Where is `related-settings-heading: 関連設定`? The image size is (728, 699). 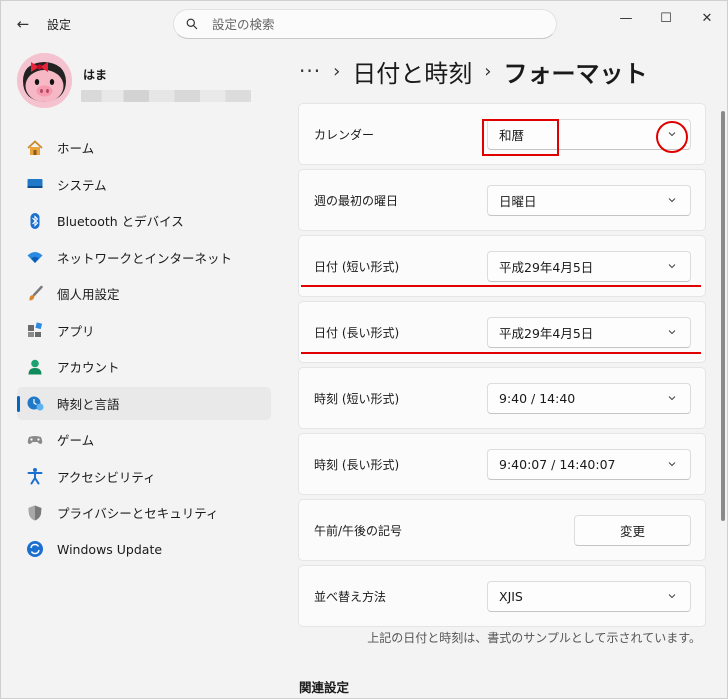 related-settings-heading: 関連設定 is located at coordinates (324, 687).